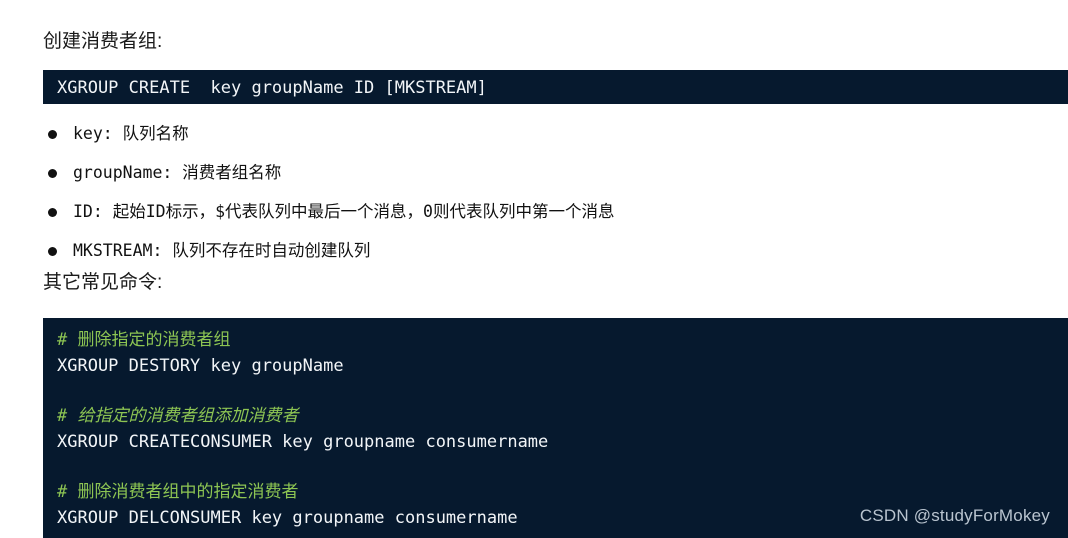  Describe the element at coordinates (103, 282) in the screenshot. I see `other-commands-heading: 其它常见命令:` at that location.